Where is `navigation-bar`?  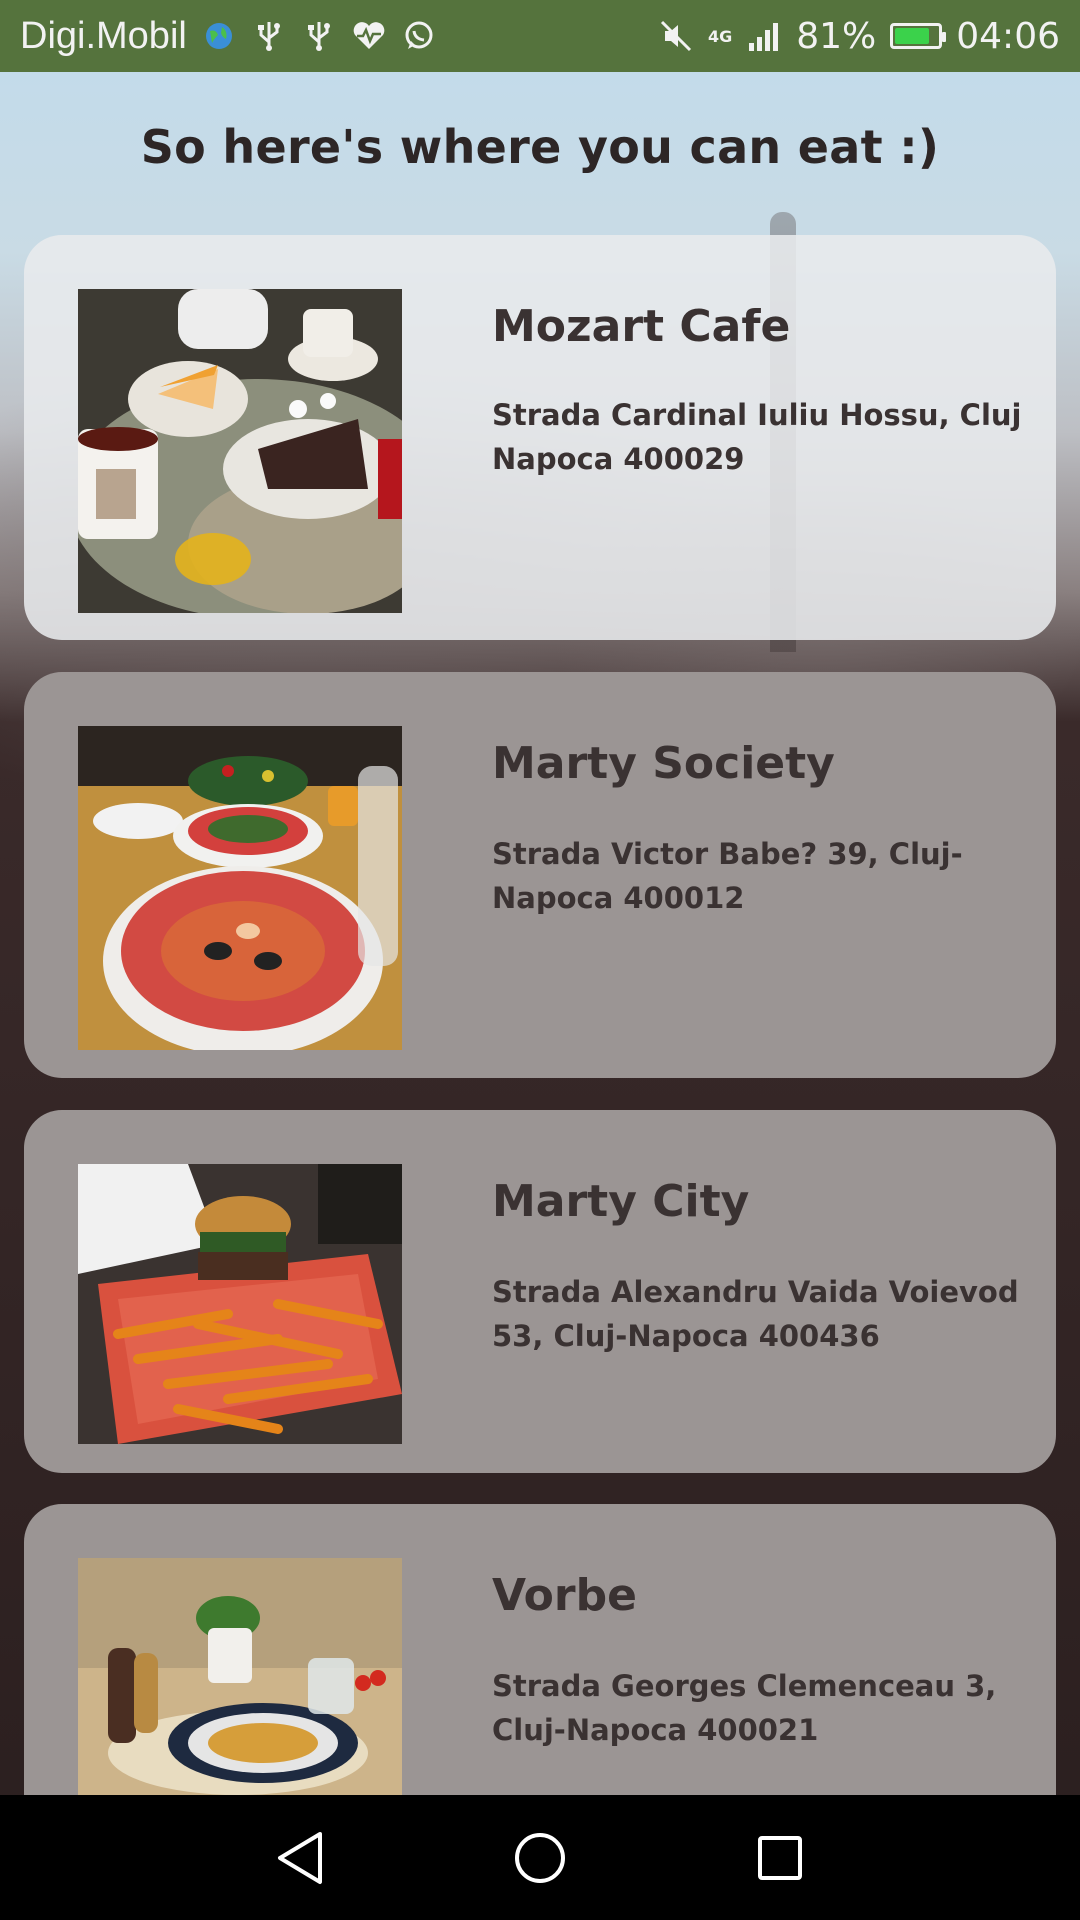
navigation-bar is located at coordinates (540, 1857).